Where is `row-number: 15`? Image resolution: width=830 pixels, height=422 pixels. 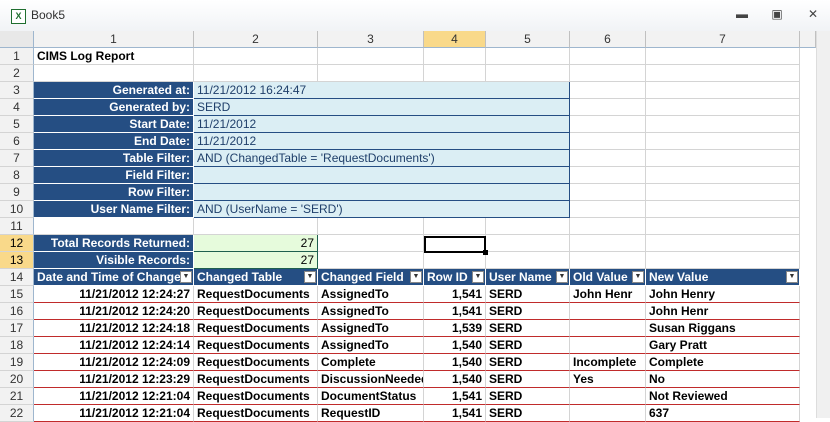 row-number: 15 is located at coordinates (17, 294).